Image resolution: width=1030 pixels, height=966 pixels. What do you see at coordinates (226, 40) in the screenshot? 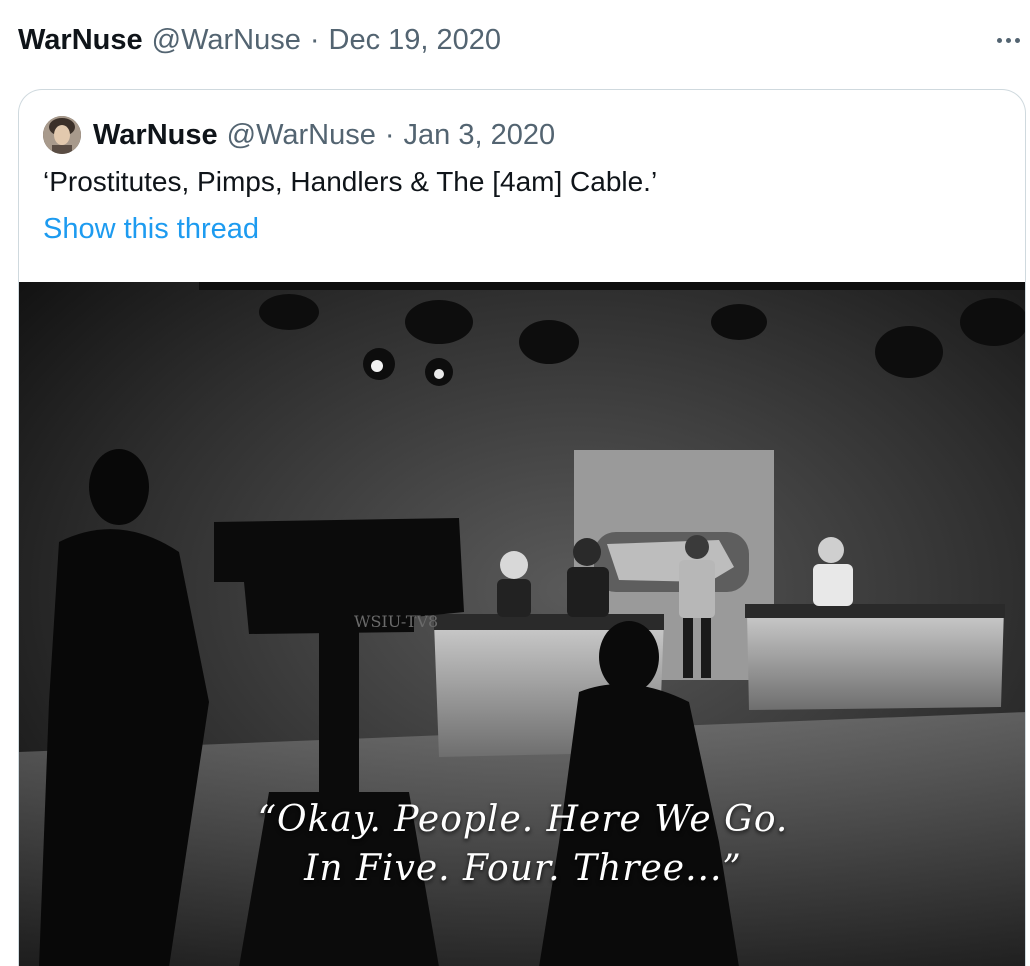
I see `author-handle: @WarNuse` at bounding box center [226, 40].